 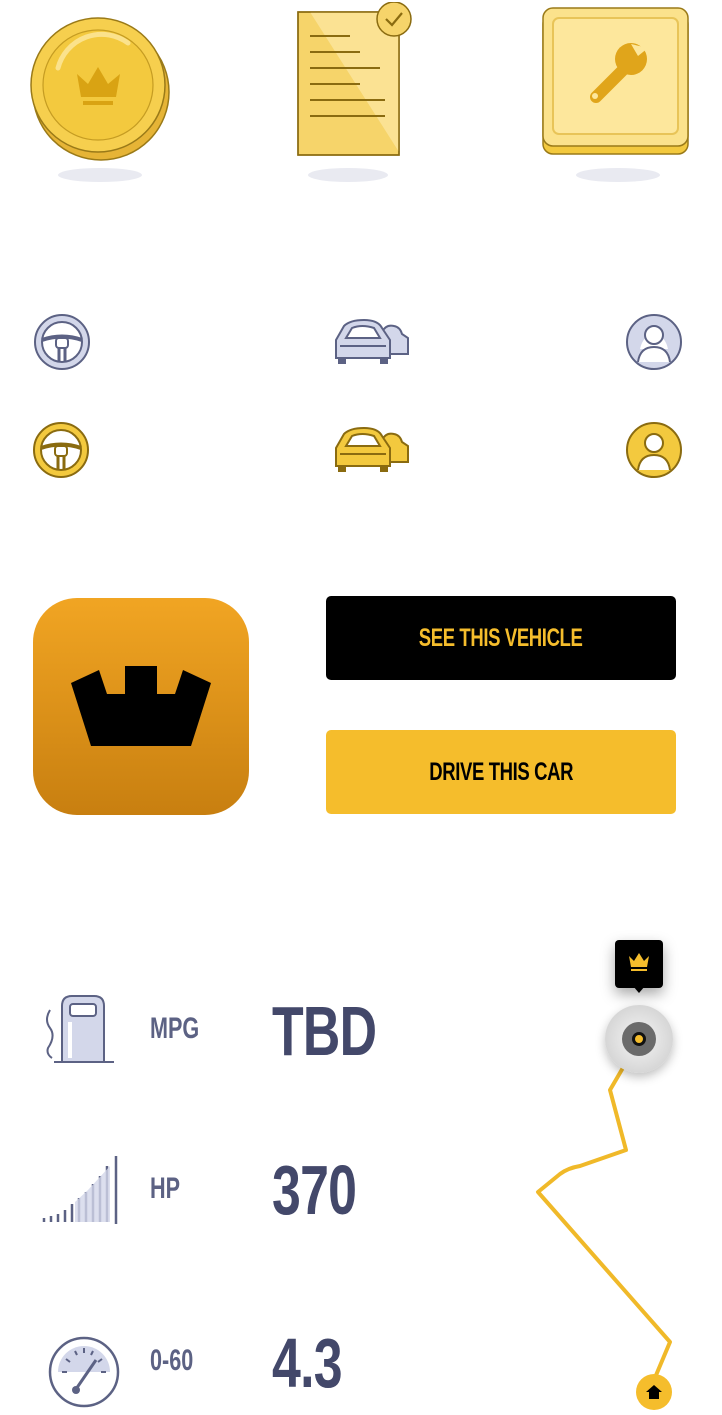 I want to click on speedometer-icon, so click(x=84, y=1372).